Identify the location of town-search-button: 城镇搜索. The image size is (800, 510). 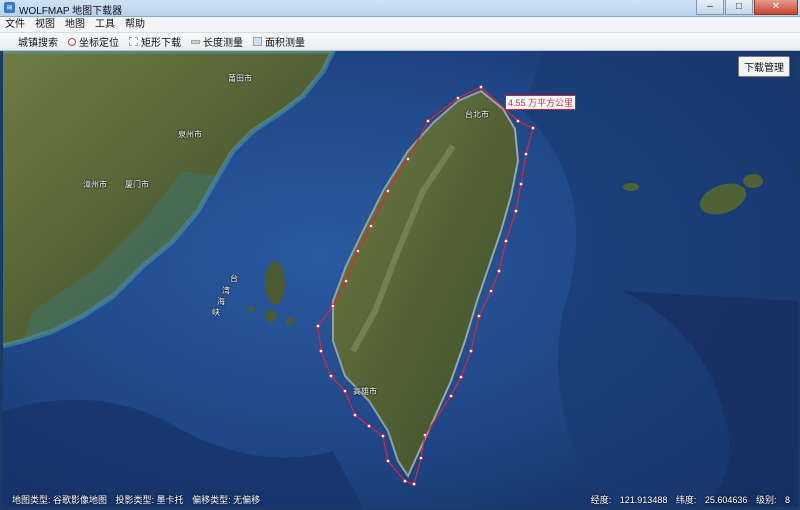
(39, 41).